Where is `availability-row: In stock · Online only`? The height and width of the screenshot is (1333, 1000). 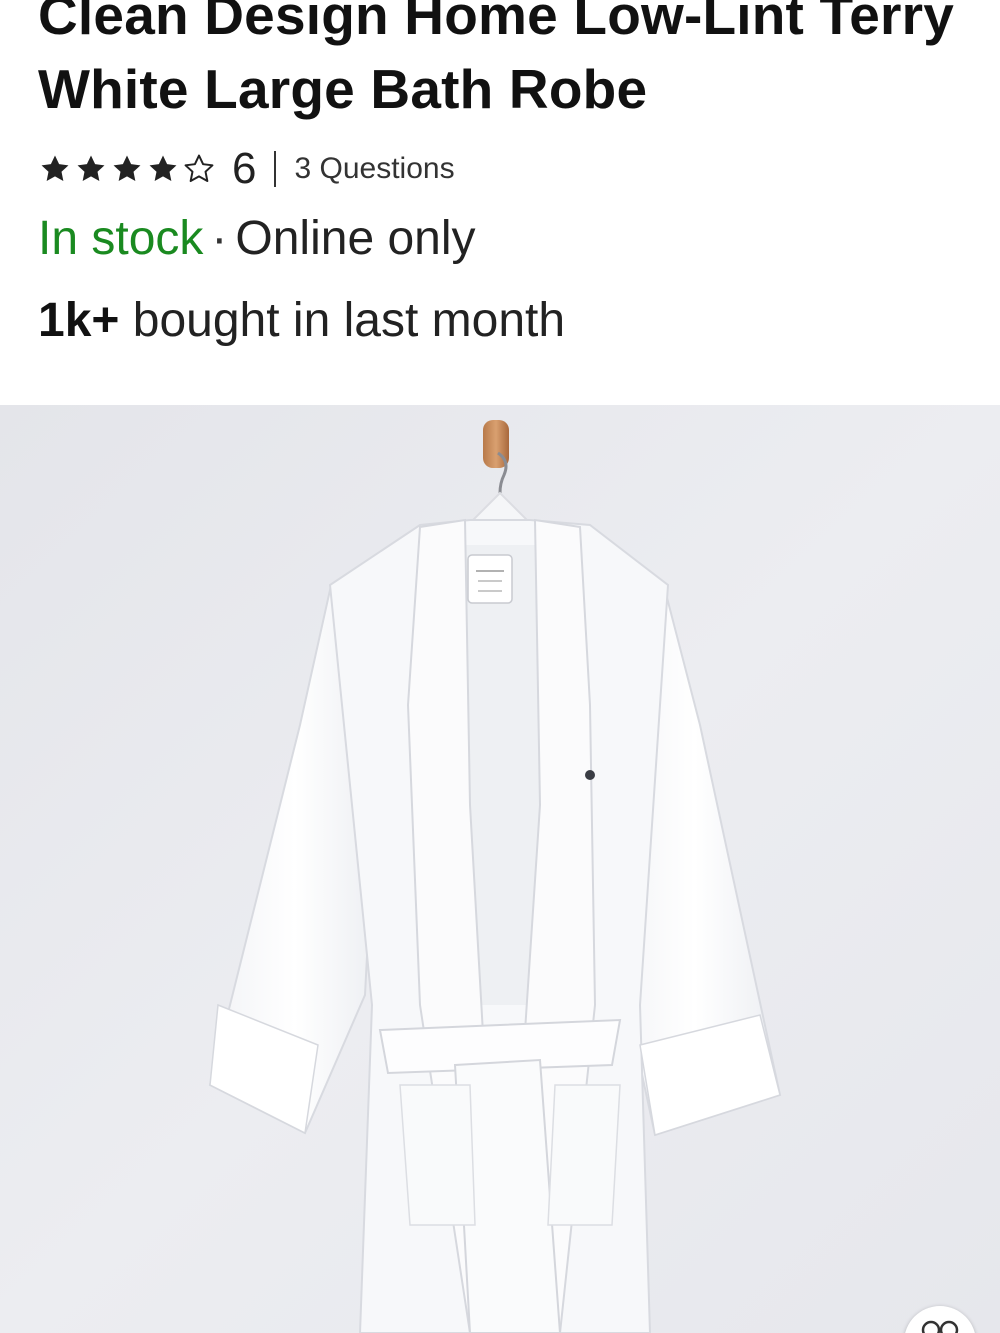 availability-row: In stock · Online only is located at coordinates (257, 239).